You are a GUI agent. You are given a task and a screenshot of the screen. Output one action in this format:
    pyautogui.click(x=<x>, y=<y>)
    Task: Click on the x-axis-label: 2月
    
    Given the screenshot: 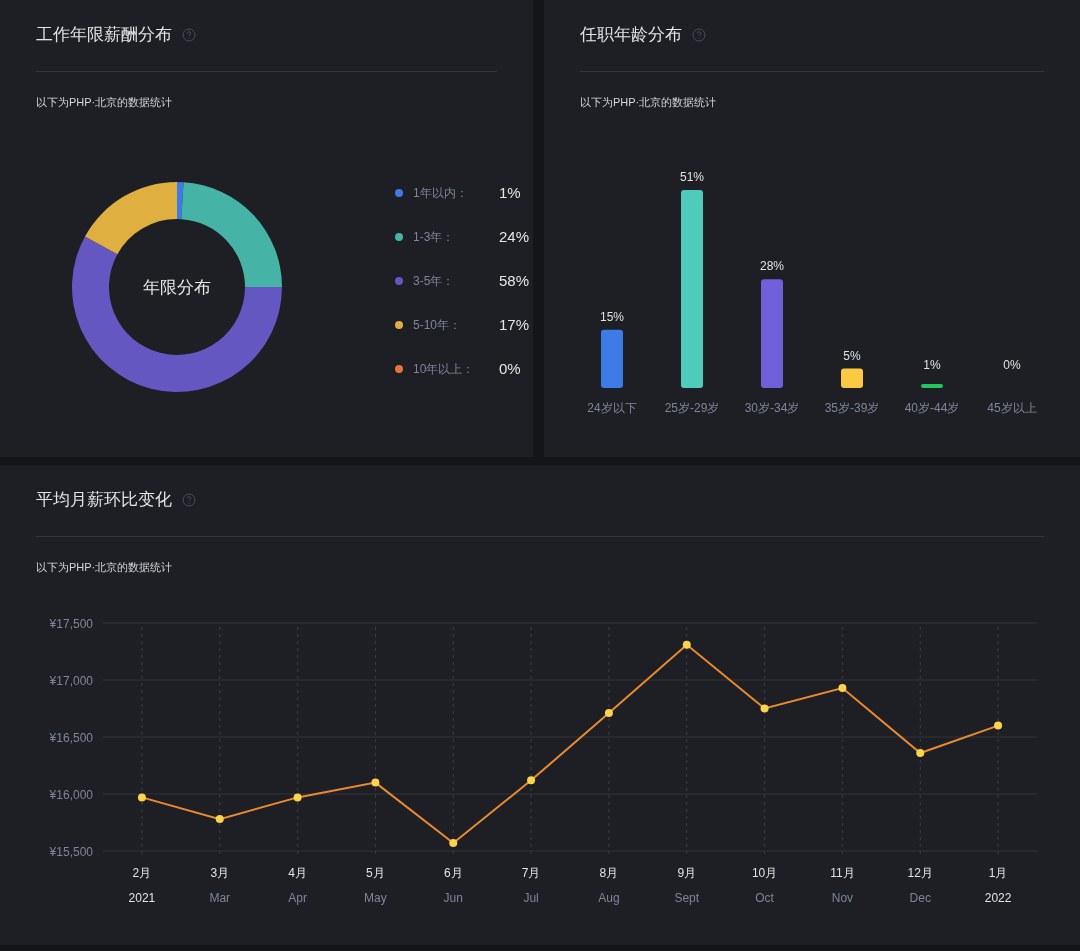 What is the action you would take?
    pyautogui.click(x=142, y=873)
    